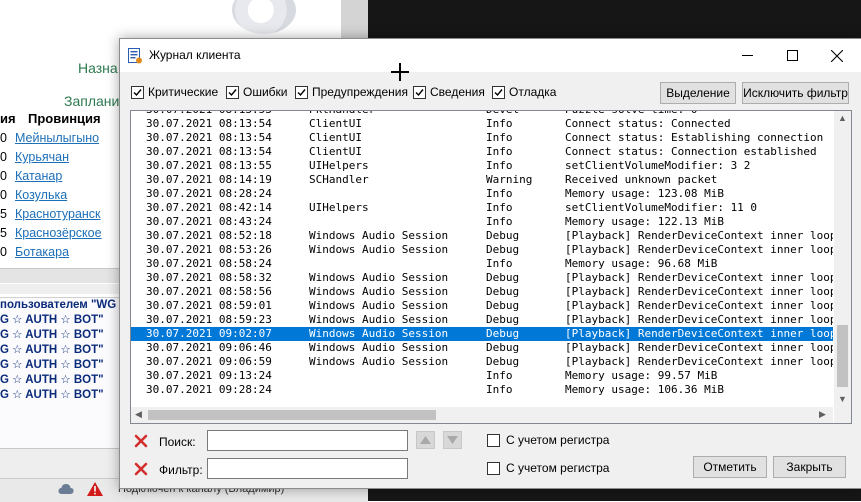 This screenshot has height=502, width=861. I want to click on list-item: 0 Мейнылыгыно, so click(60, 138).